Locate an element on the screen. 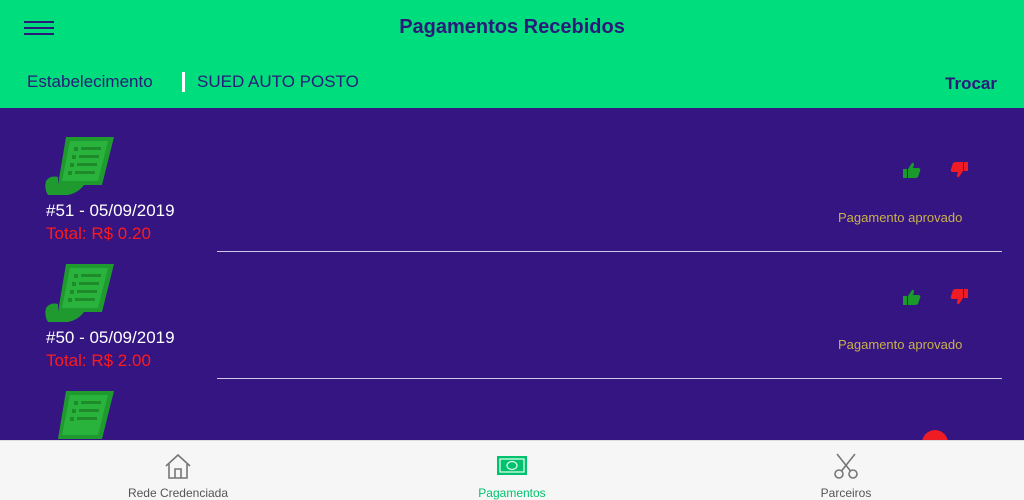 The width and height of the screenshot is (1024, 500). tab-label: Pagamentos is located at coordinates (512, 493).